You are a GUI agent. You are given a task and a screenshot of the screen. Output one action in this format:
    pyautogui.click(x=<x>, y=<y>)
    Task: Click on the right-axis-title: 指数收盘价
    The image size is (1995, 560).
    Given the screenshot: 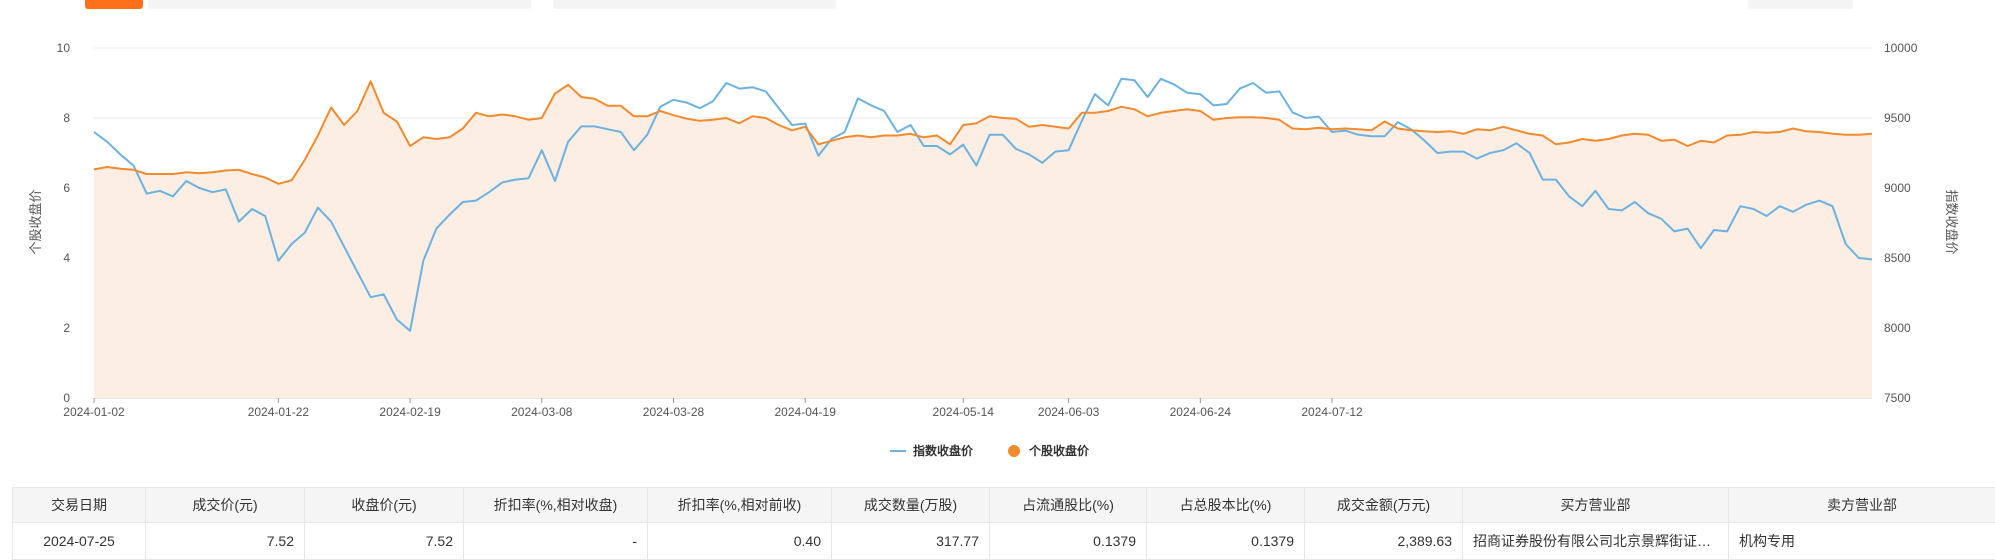 What is the action you would take?
    pyautogui.click(x=1951, y=221)
    